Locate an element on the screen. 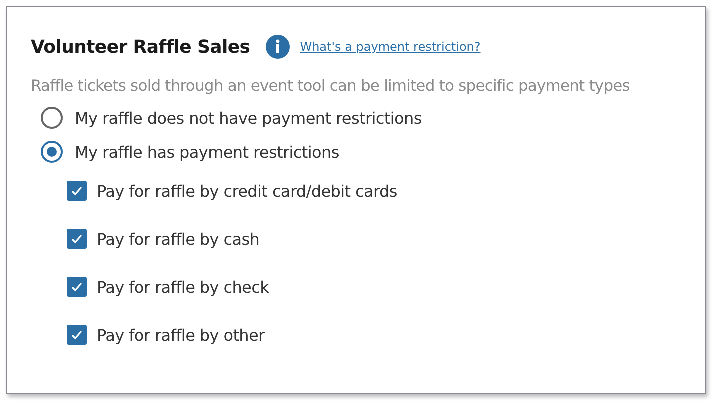 The height and width of the screenshot is (410, 720). section-title: Volunteer Raffle Sales is located at coordinates (140, 47).